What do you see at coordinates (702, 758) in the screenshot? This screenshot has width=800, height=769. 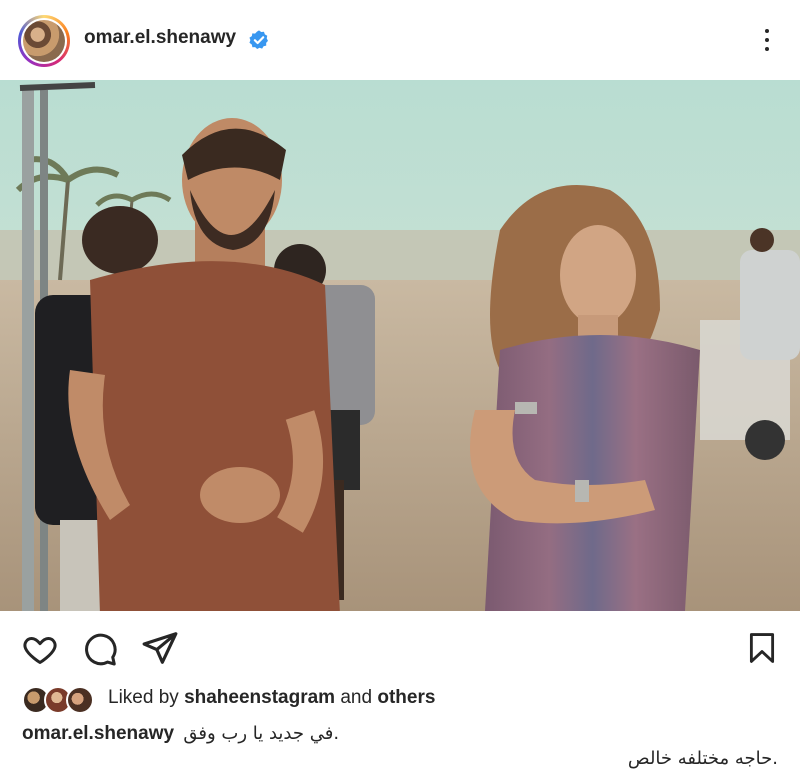 I see `caption-text-line2: .حاجه مختلفه خالص` at bounding box center [702, 758].